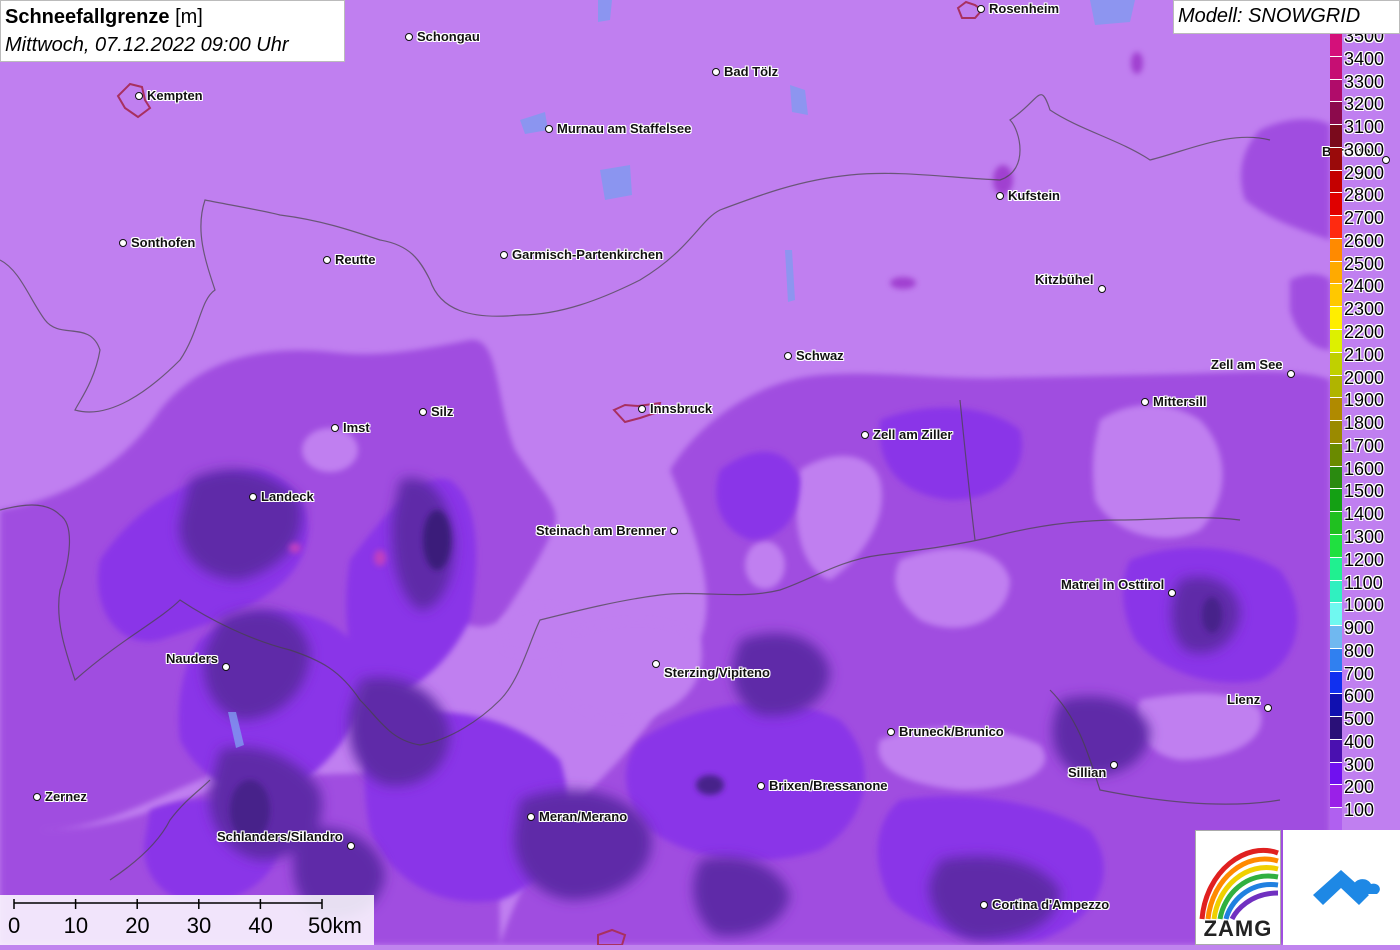 The width and height of the screenshot is (1400, 950). What do you see at coordinates (1359, 741) in the screenshot?
I see `legend-label: 400` at bounding box center [1359, 741].